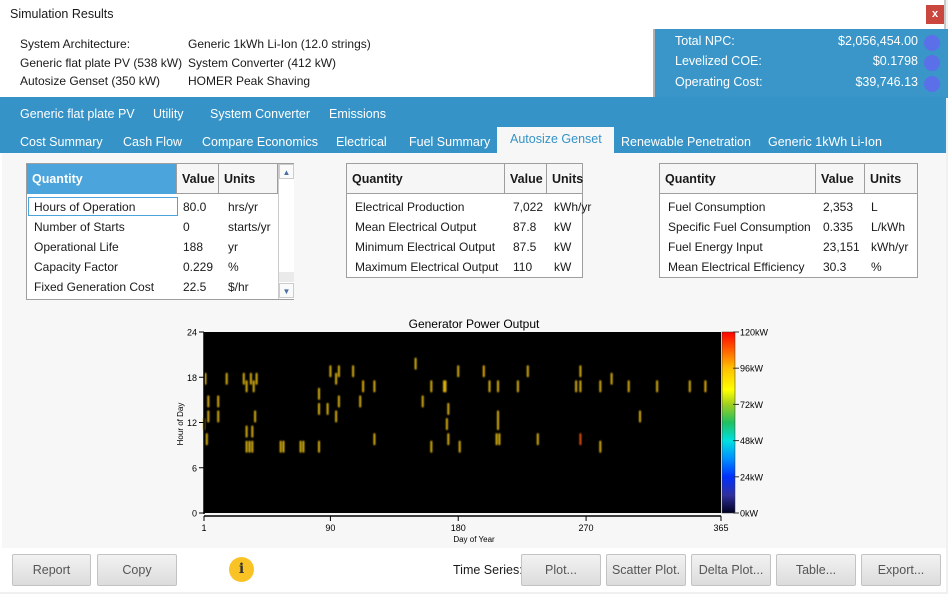 The width and height of the screenshot is (948, 594). I want to click on cell-value: 0.229, so click(198, 267).